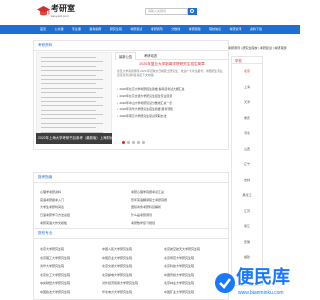 The image size is (320, 300). I want to click on watermark-text: 便民库, so click(263, 277).